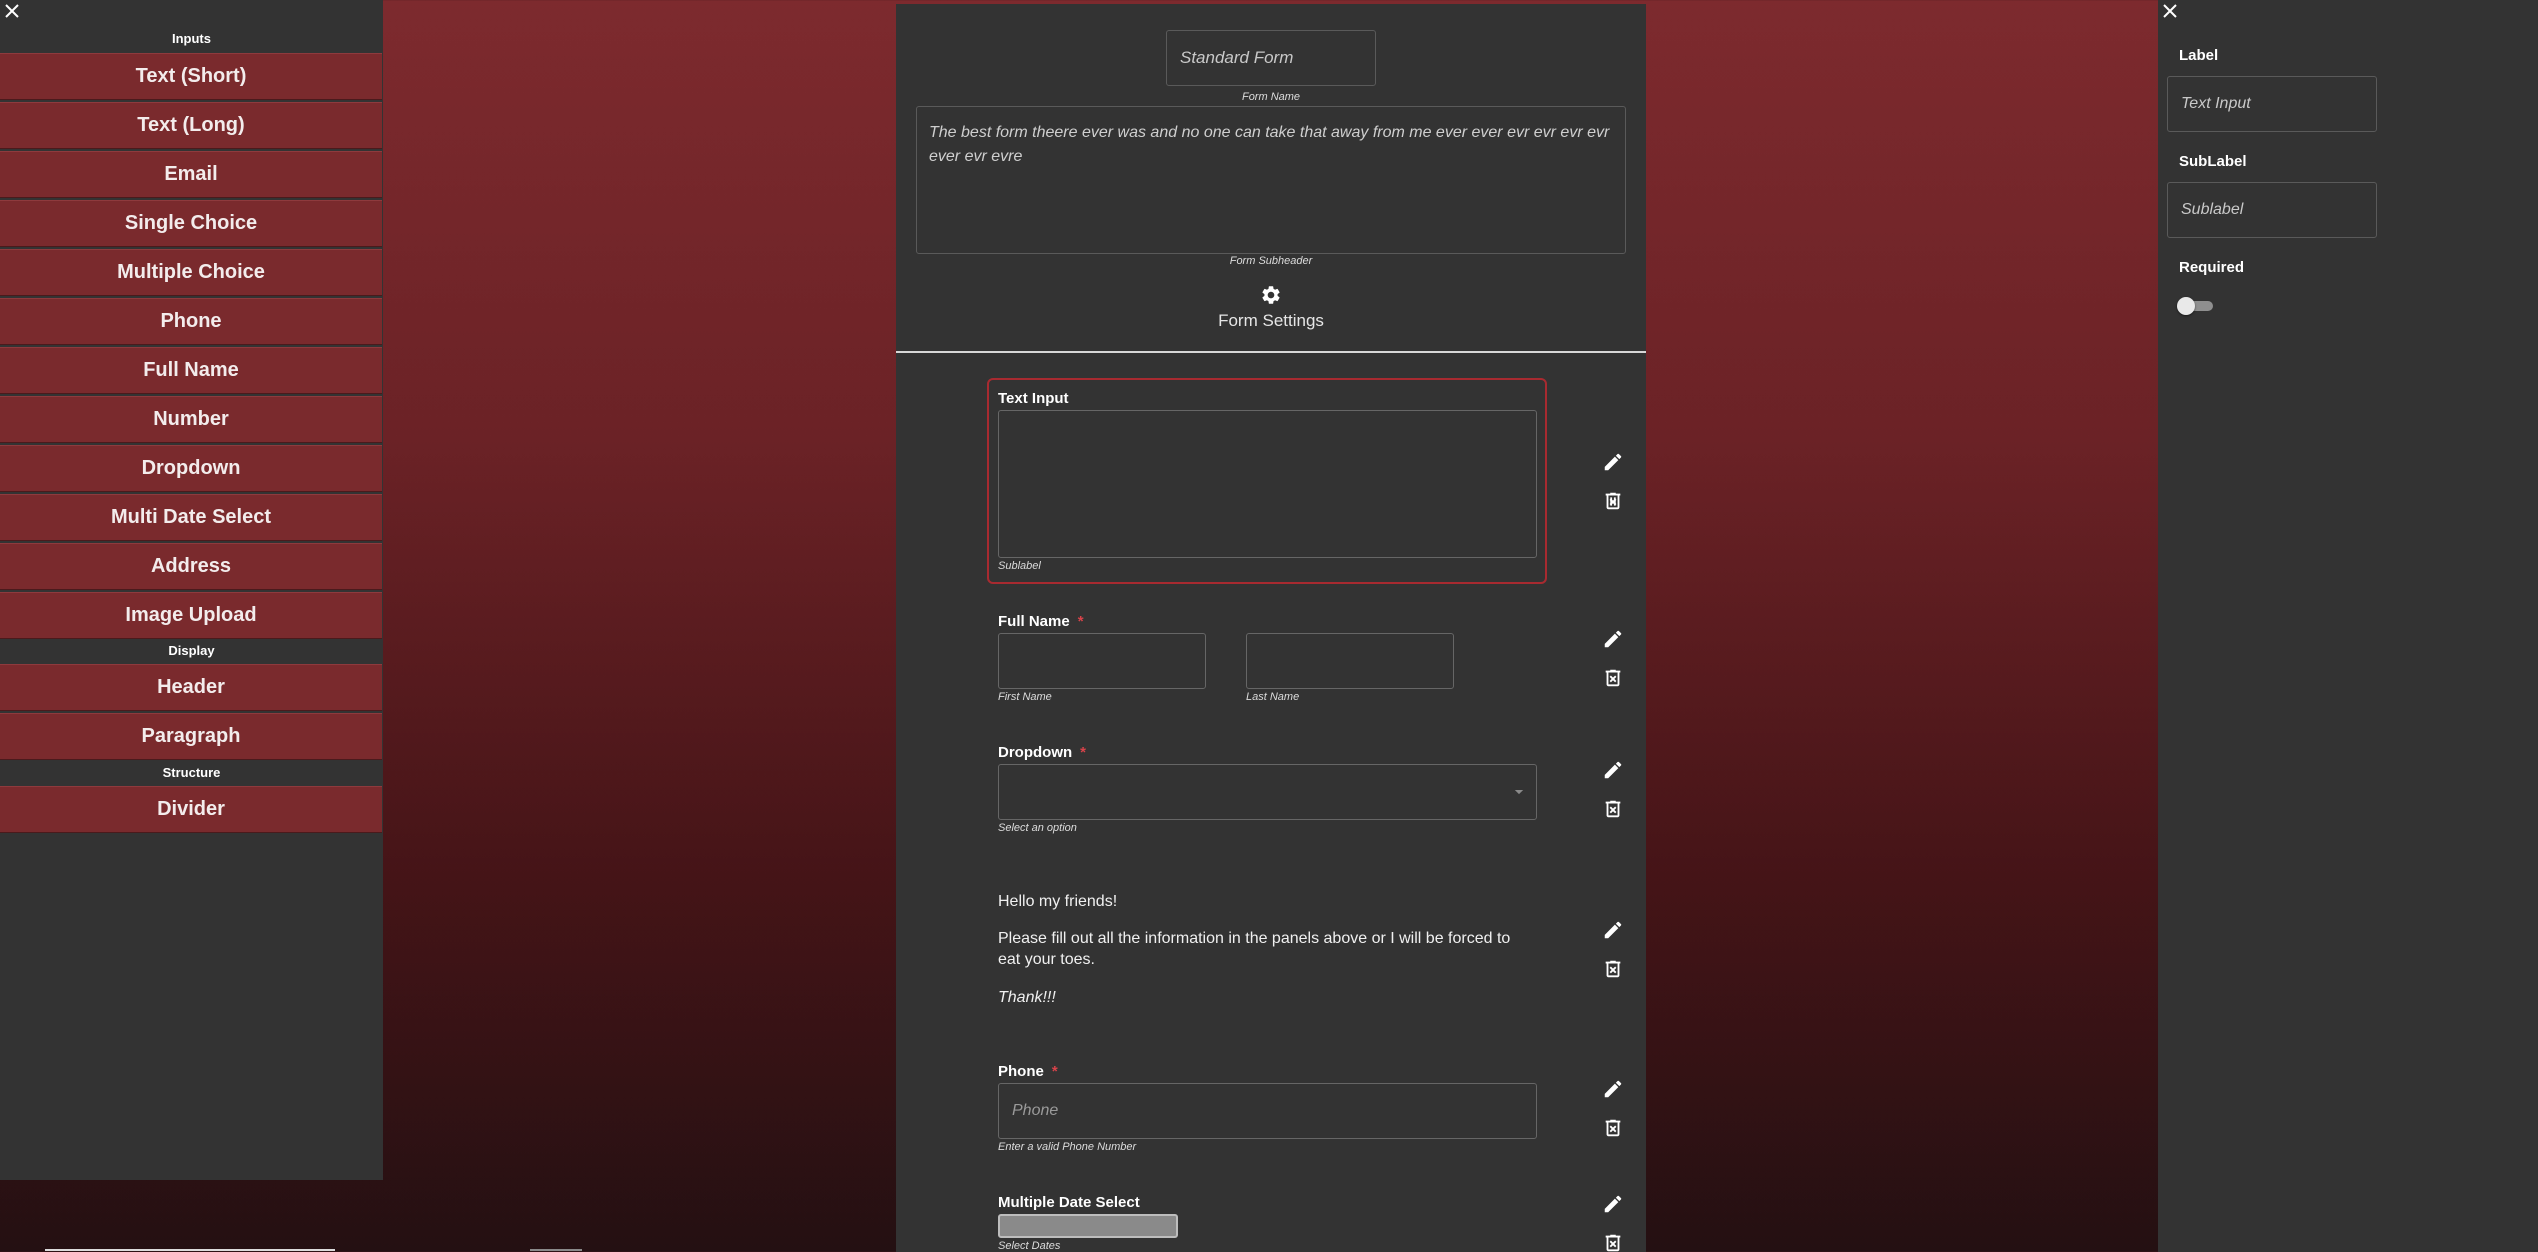 This screenshot has width=2538, height=1252. What do you see at coordinates (2272, 210) in the screenshot?
I see `sublabel-property-input: Sublabel` at bounding box center [2272, 210].